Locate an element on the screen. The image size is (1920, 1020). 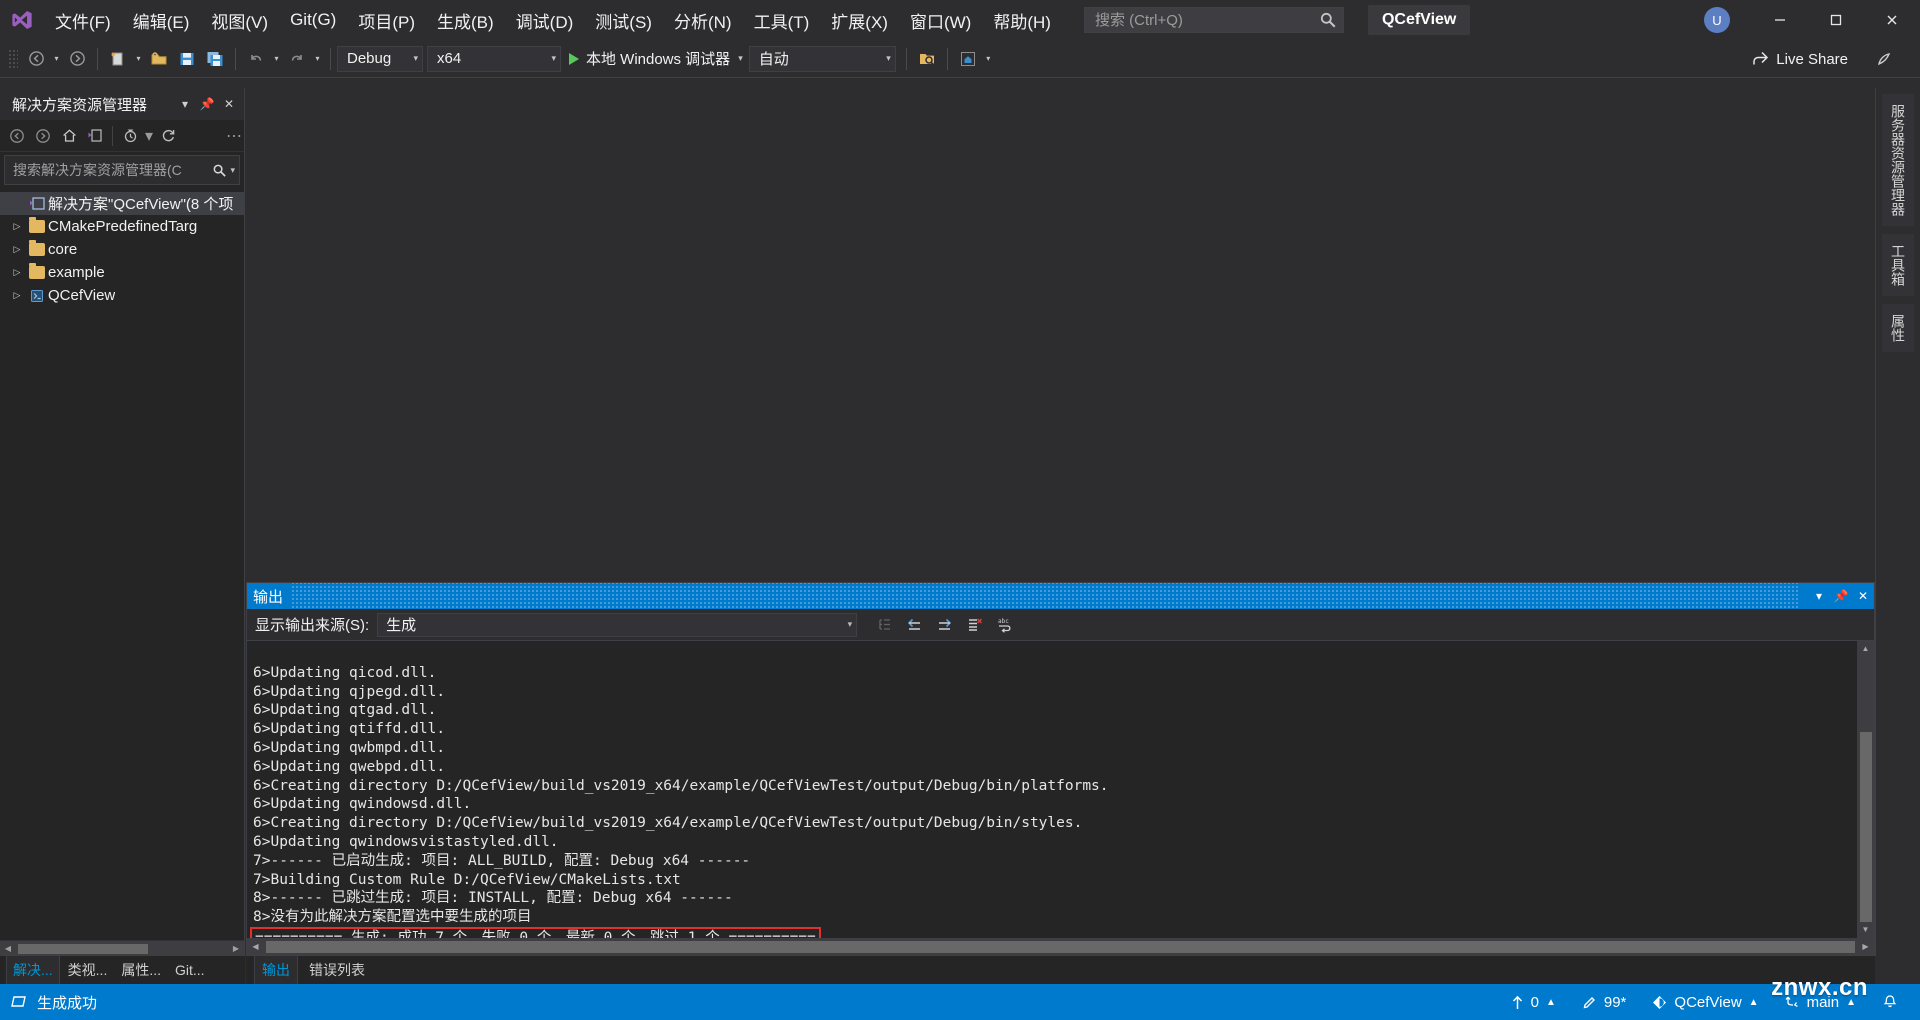
maximize-button is located at coordinates (1836, 20).